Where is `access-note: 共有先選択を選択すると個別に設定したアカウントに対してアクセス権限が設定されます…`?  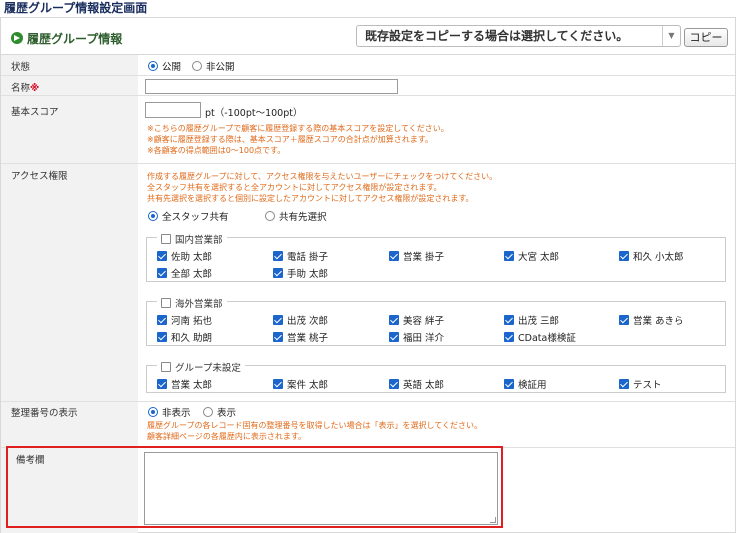
access-note: 共有先選択を選択すると個別に設定したアカウントに対してアクセス権限が設定されます… is located at coordinates (310, 198).